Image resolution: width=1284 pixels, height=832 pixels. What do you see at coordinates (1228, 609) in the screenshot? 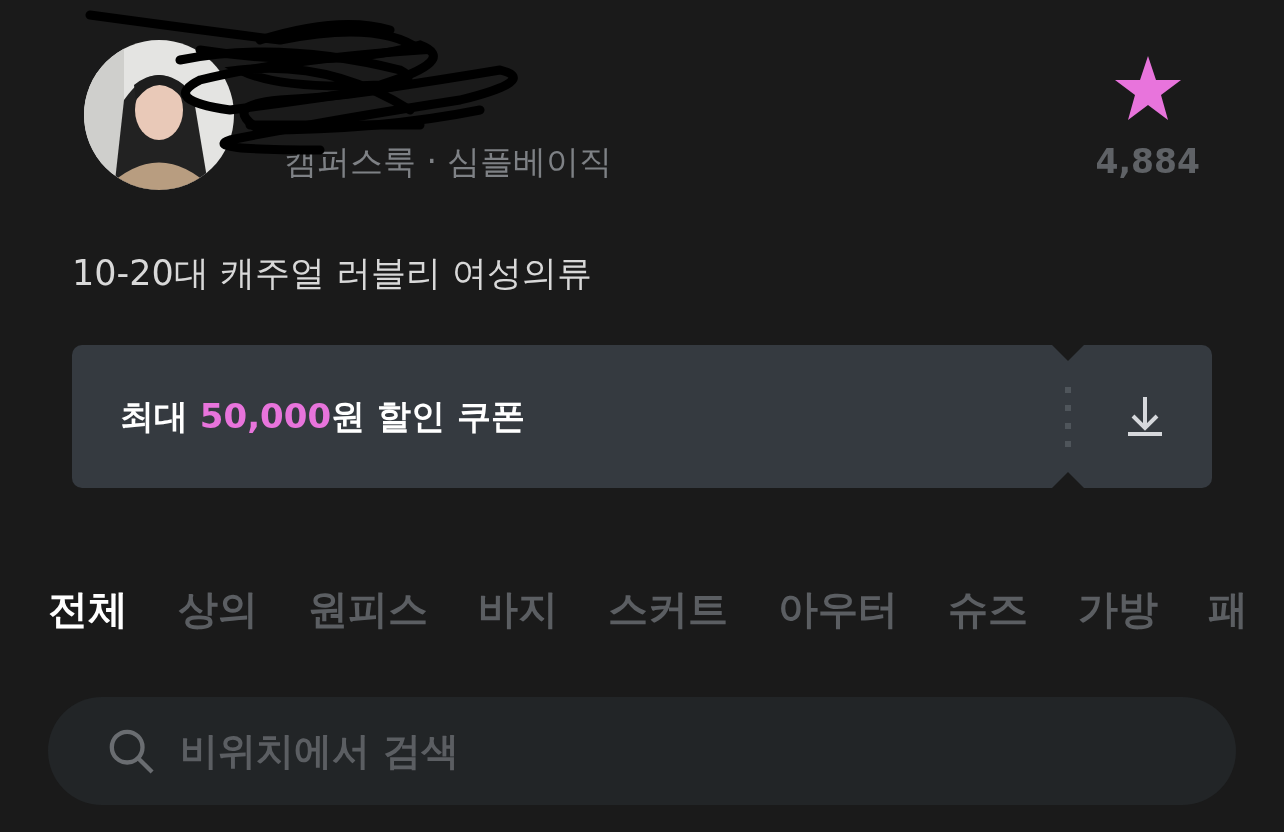
I see `category-tab: 패` at bounding box center [1228, 609].